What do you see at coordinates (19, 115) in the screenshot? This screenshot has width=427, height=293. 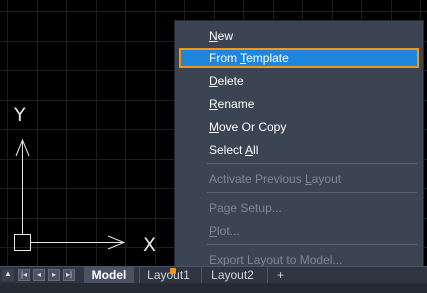 I see `ucs-y-label: Y` at bounding box center [19, 115].